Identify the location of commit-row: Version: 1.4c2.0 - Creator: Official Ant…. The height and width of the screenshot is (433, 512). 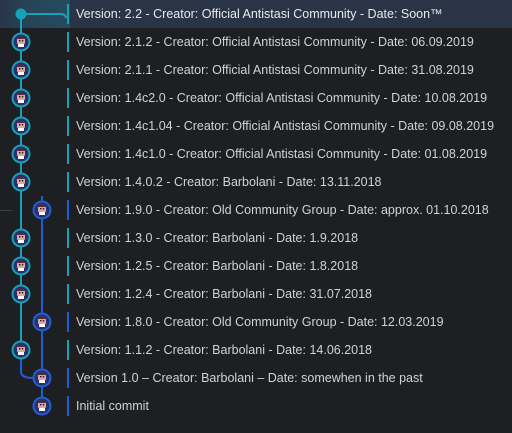
(256, 98).